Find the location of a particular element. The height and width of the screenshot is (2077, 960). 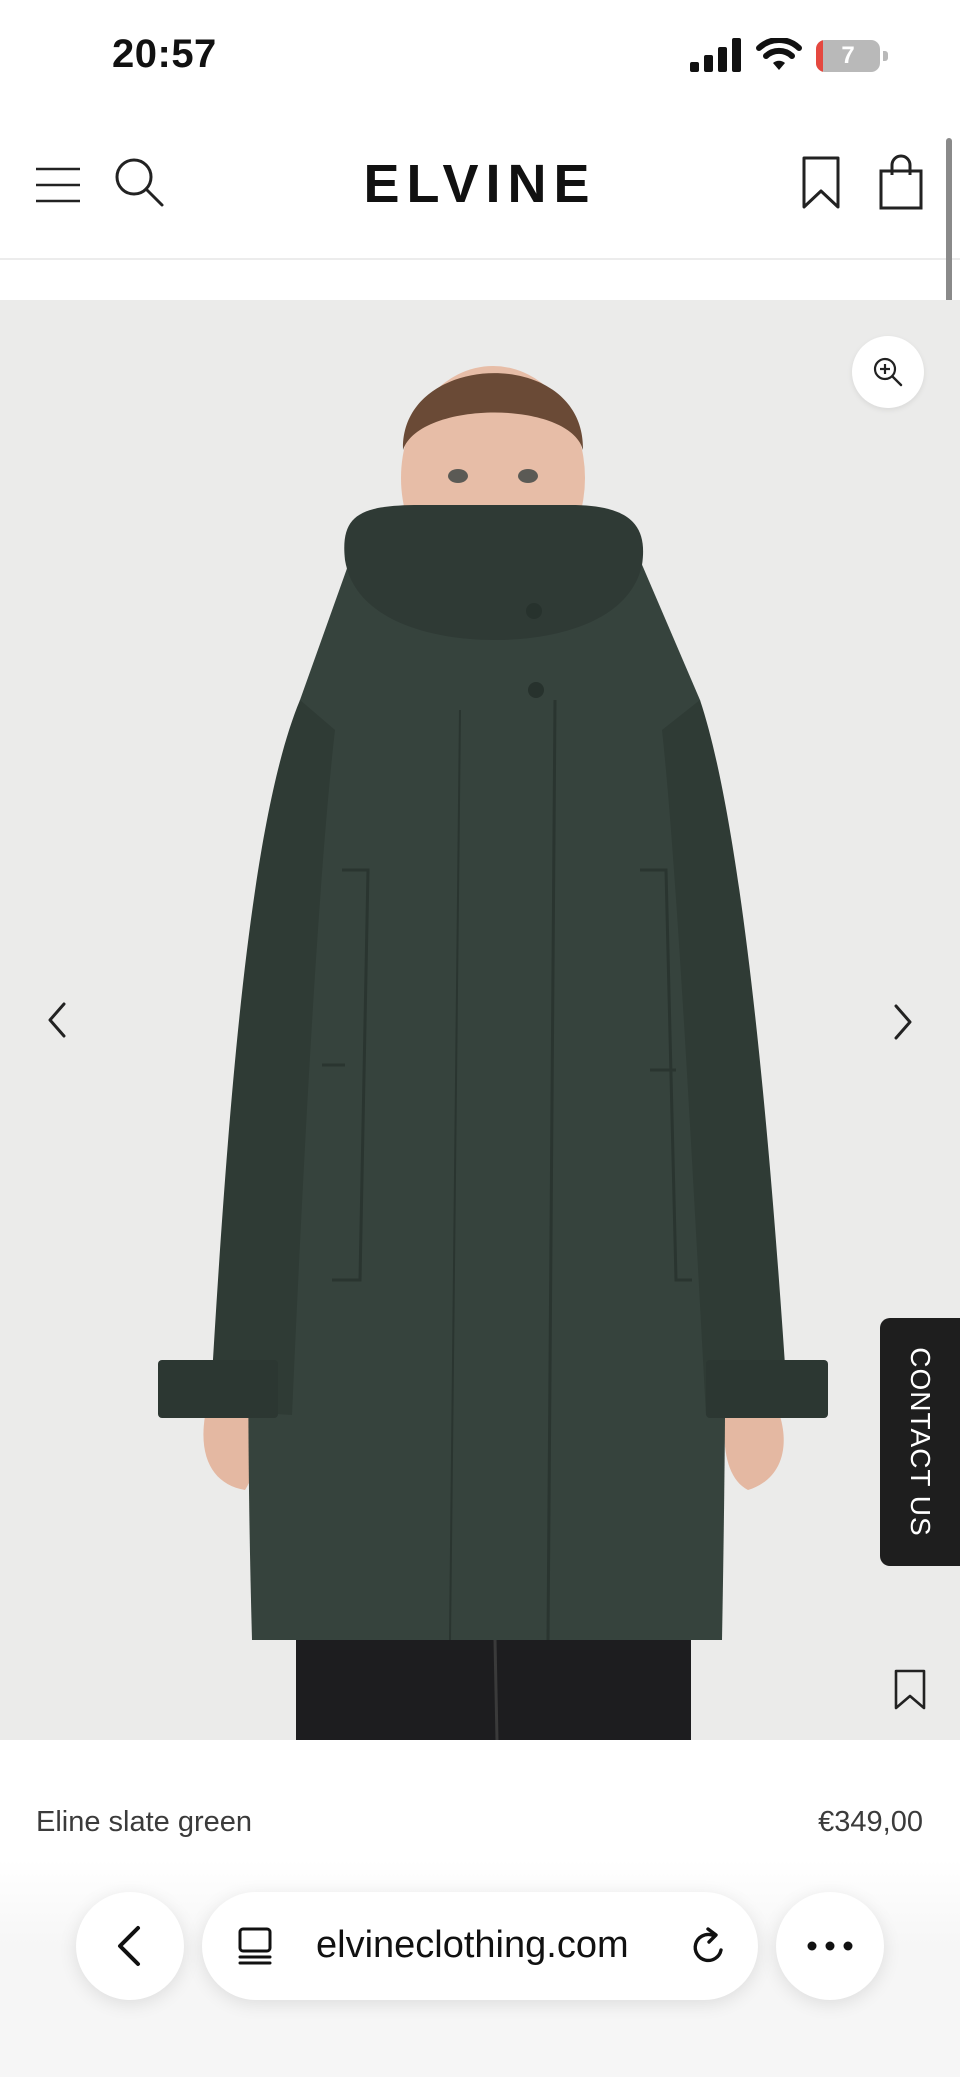

url-text: elvineclothing.com is located at coordinates (472, 1945).